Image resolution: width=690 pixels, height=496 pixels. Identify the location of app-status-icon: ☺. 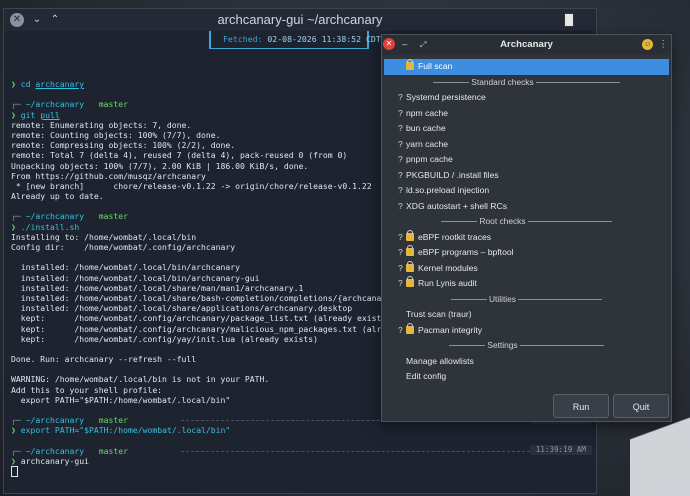
(647, 44).